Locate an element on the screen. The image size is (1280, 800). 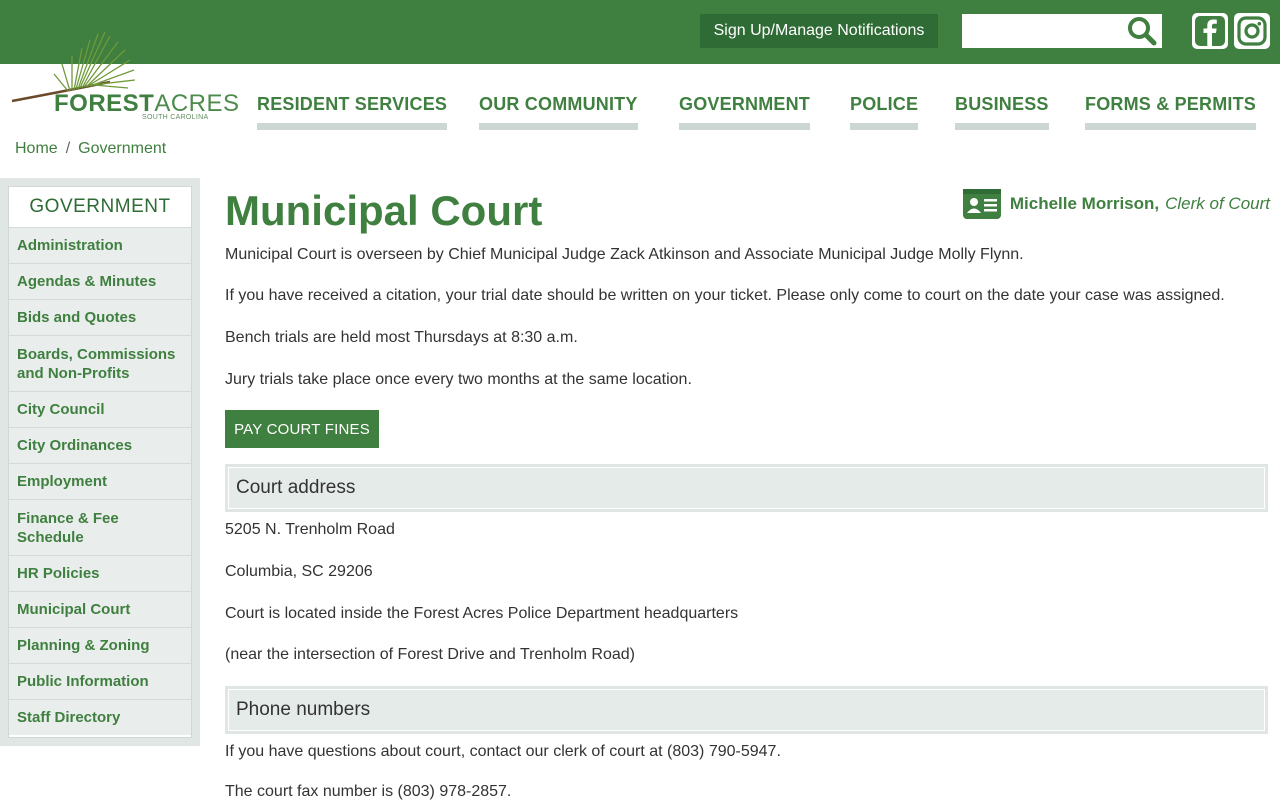
sidebar-item-municipal-court: Municipal Court is located at coordinates (100, 609).